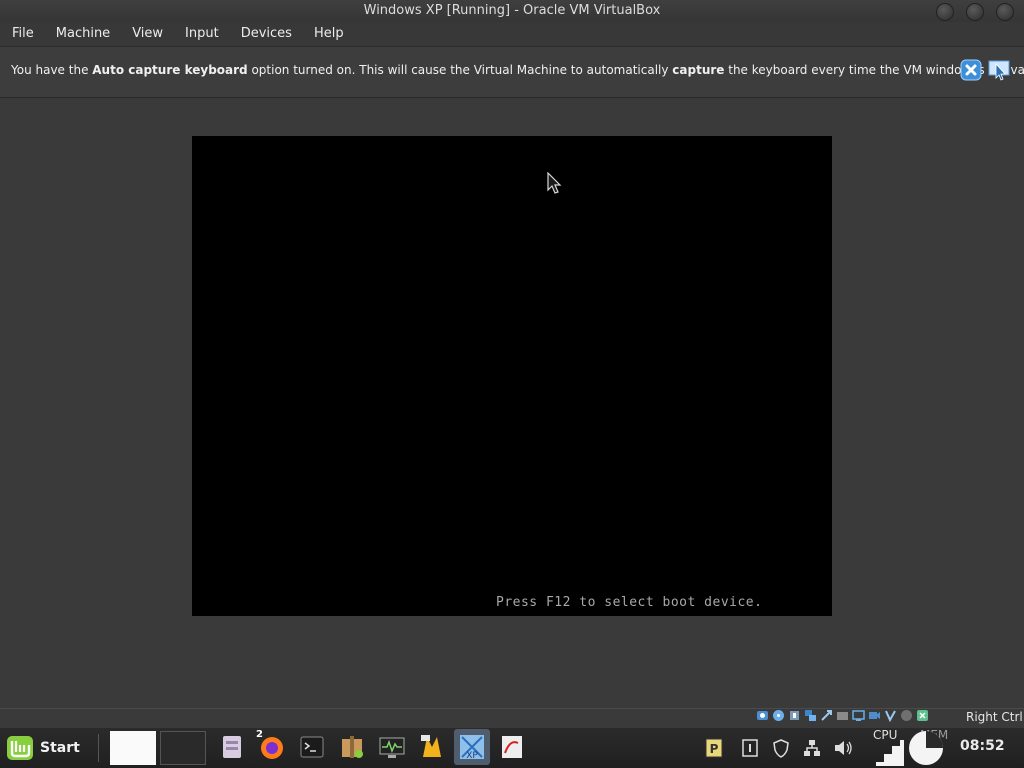  I want to click on minimize-button, so click(945, 12).